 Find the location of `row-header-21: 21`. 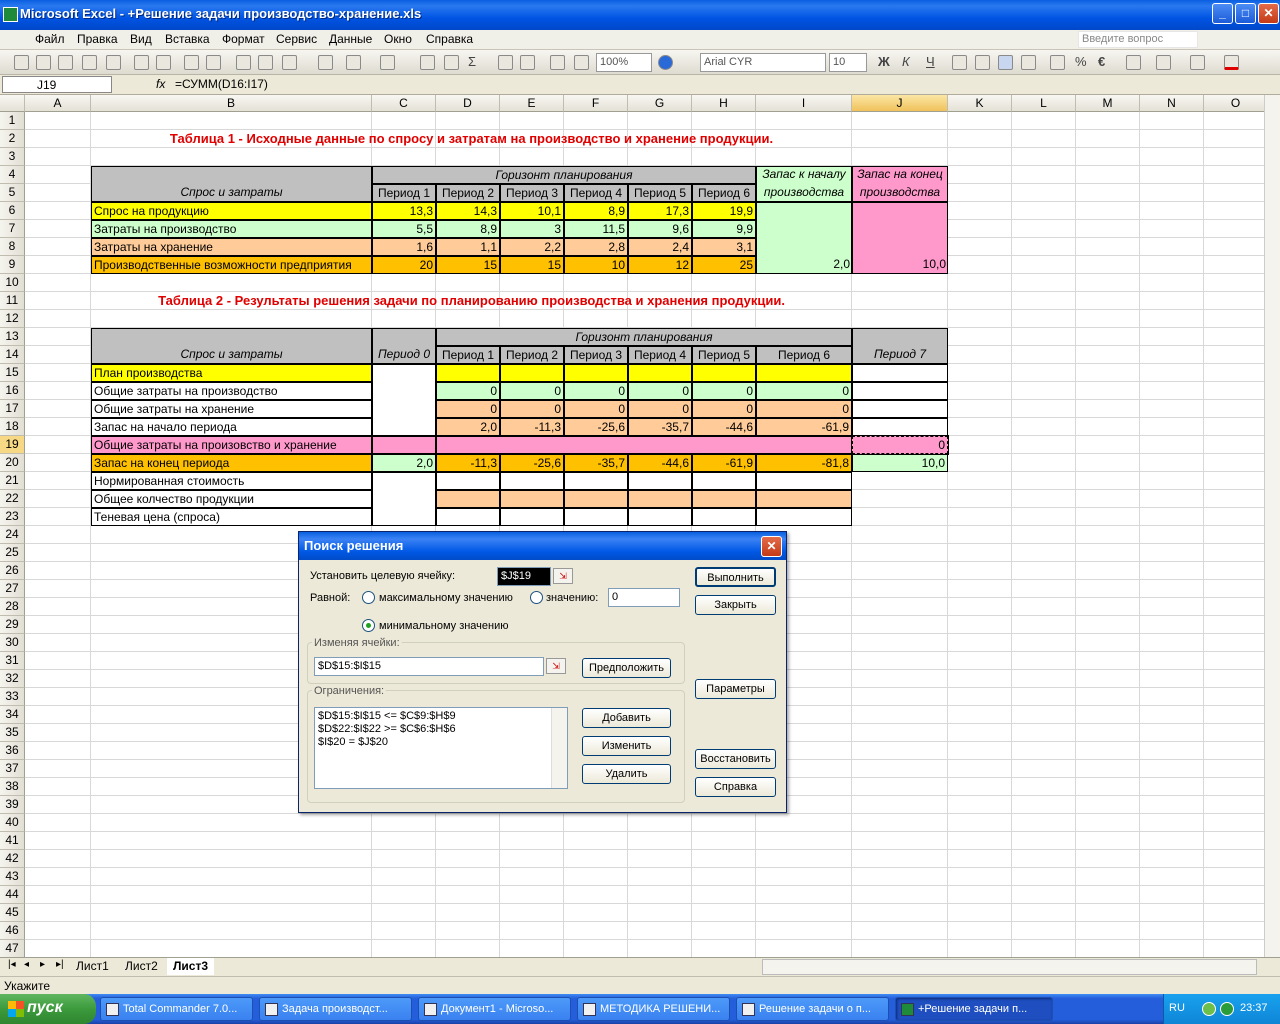

row-header-21: 21 is located at coordinates (12, 481).